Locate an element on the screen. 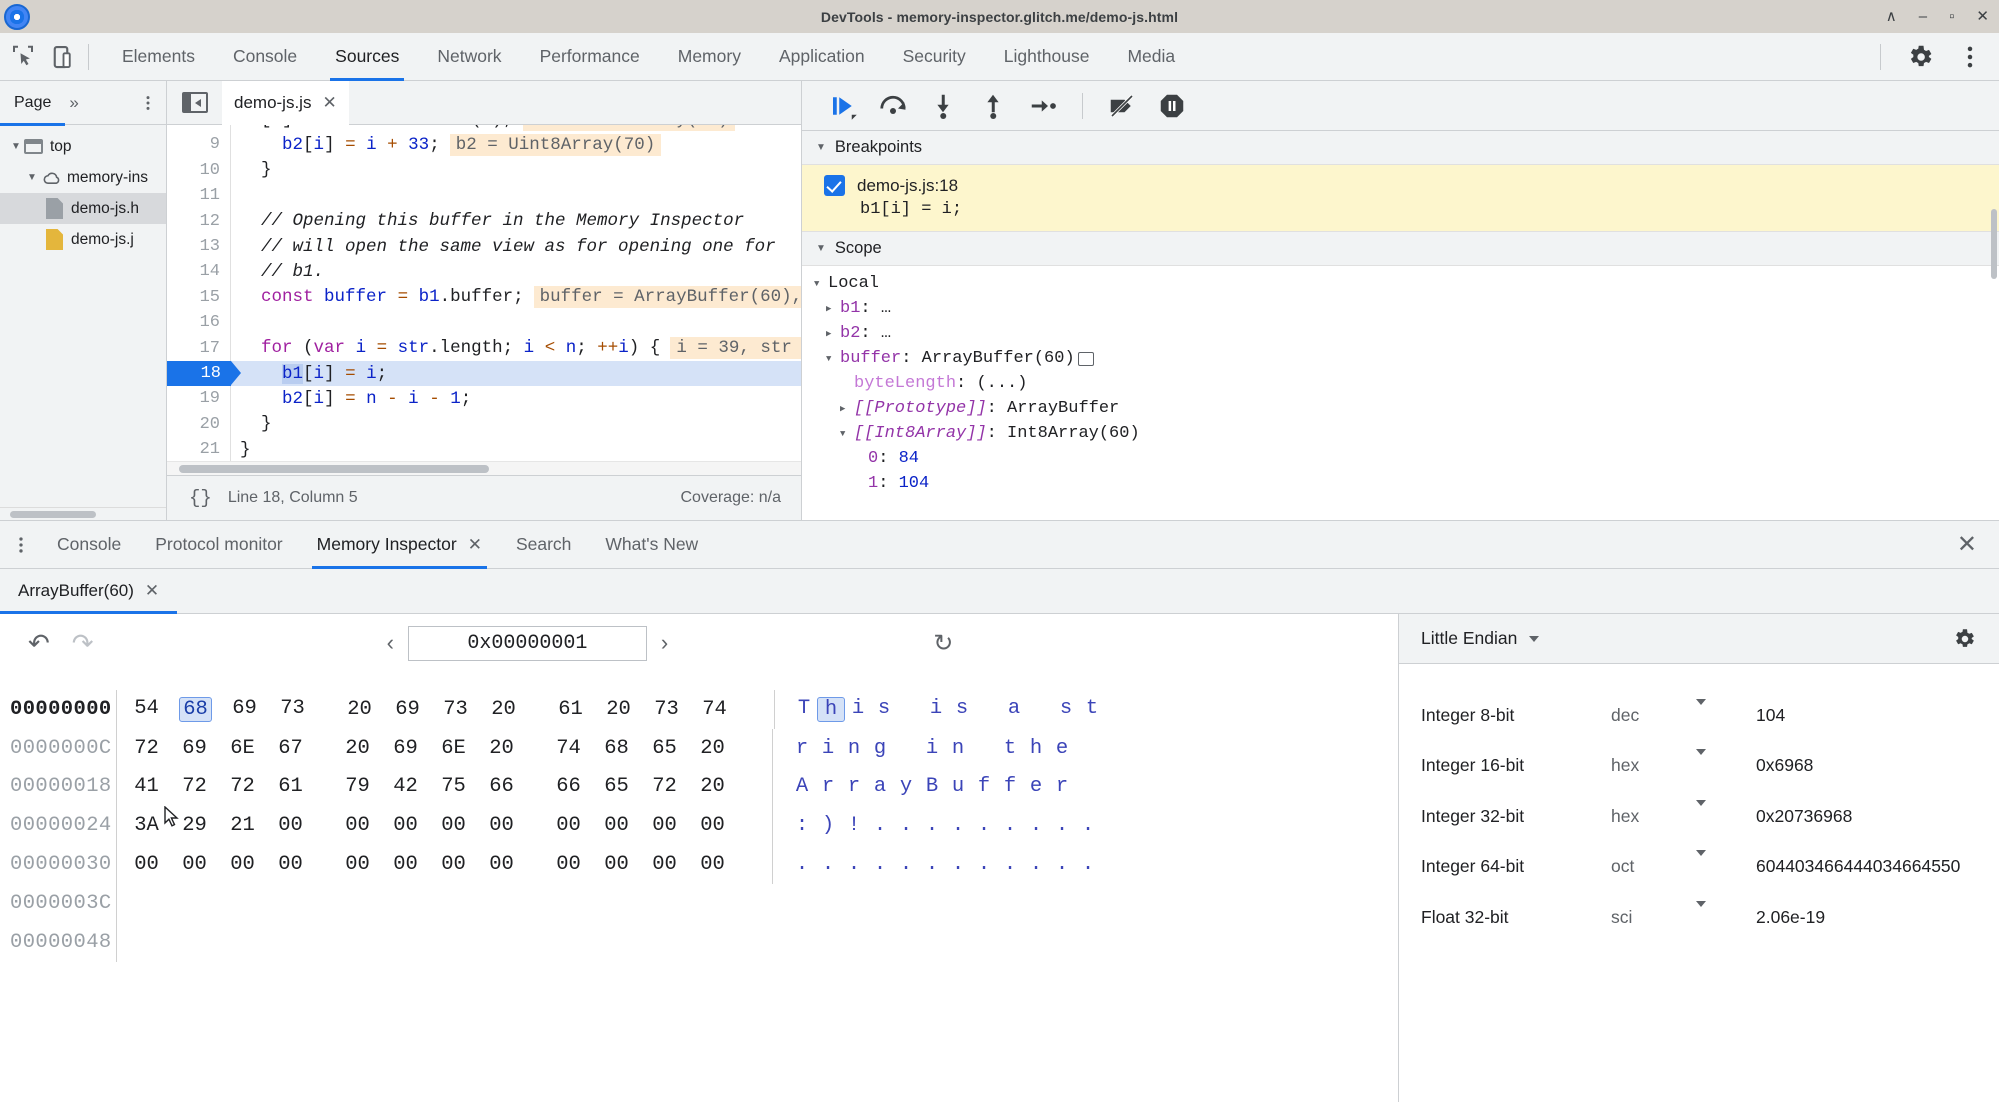 This screenshot has height=1103, width=1999. more-options-icon is located at coordinates (1970, 57).